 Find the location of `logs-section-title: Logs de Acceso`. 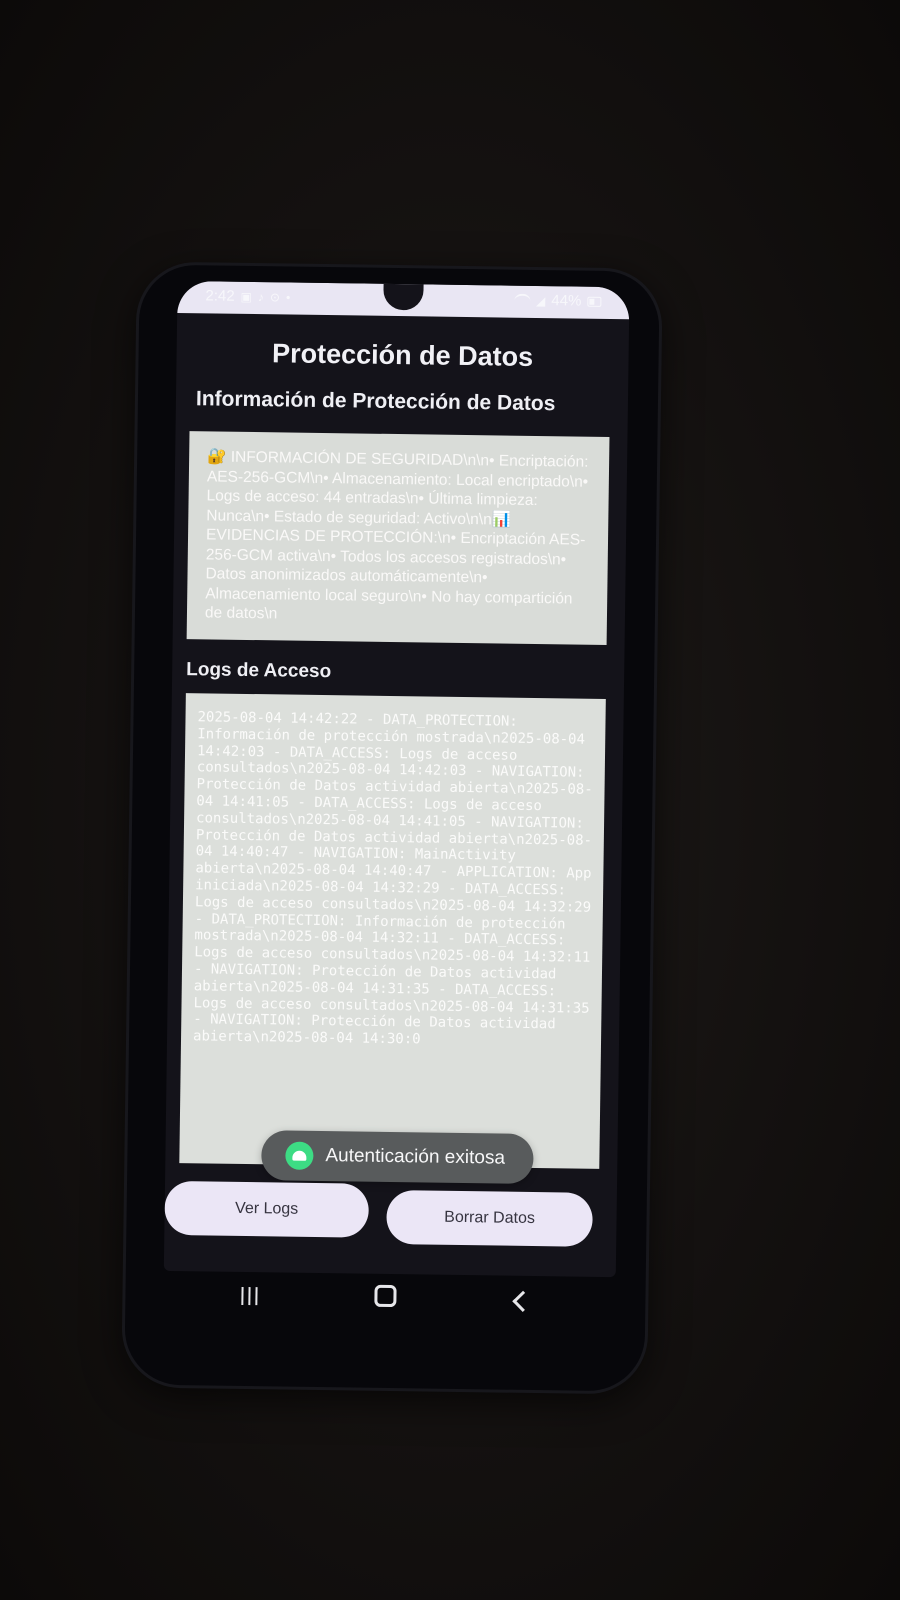

logs-section-title: Logs de Acceso is located at coordinates (259, 671).